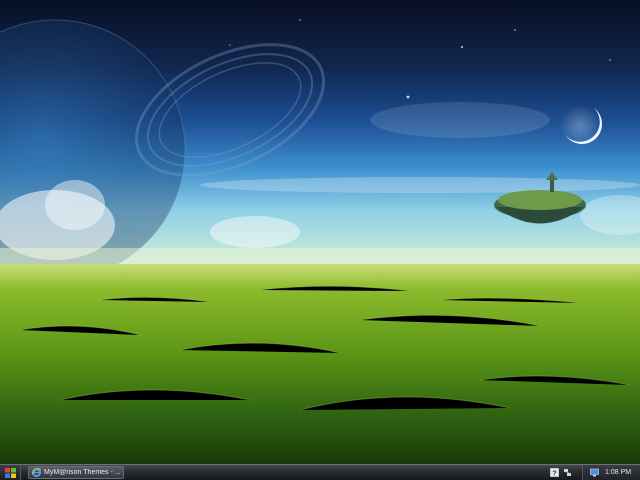 Image resolution: width=640 pixels, height=480 pixels. What do you see at coordinates (36, 472) in the screenshot?
I see `internet-explorer-icon` at bounding box center [36, 472].